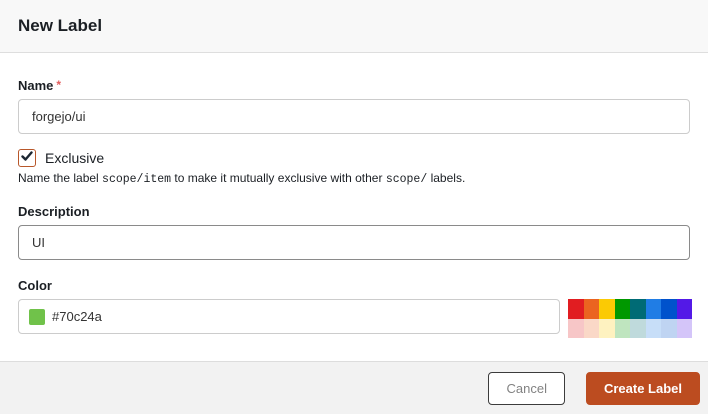 This screenshot has height=414, width=708. Describe the element at coordinates (354, 26) in the screenshot. I see `dialog-header: New Label` at that location.